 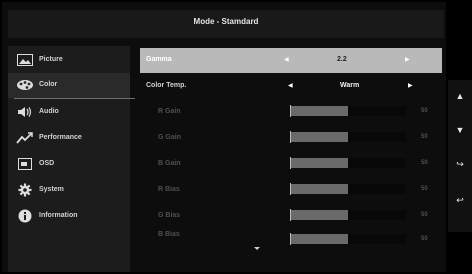 I want to click on color-temp-row: Color Temp. ◀ Warm ▶, so click(x=291, y=86).